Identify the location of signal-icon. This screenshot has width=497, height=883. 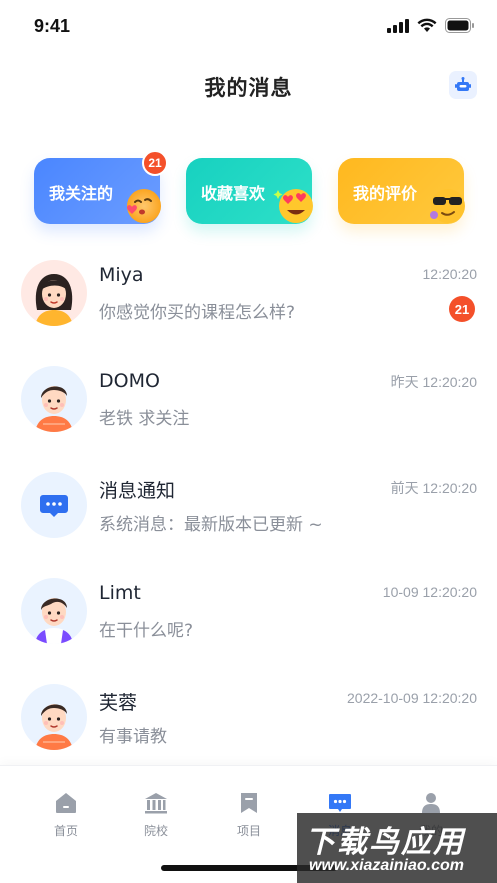
(398, 25).